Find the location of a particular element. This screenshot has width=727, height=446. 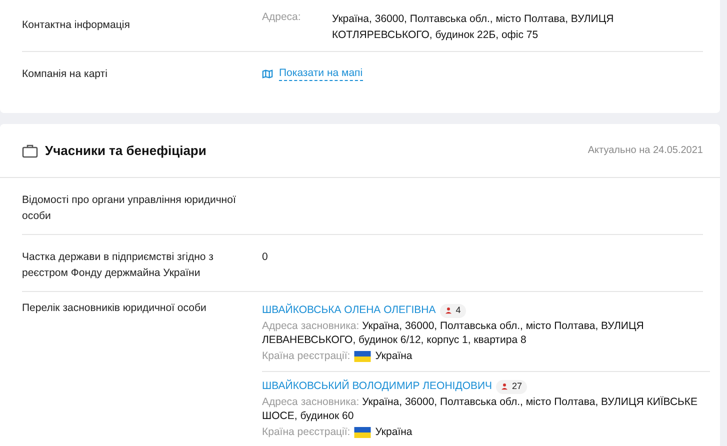

field-label: Відомості про органи управління юридичної особи is located at coordinates (129, 208).